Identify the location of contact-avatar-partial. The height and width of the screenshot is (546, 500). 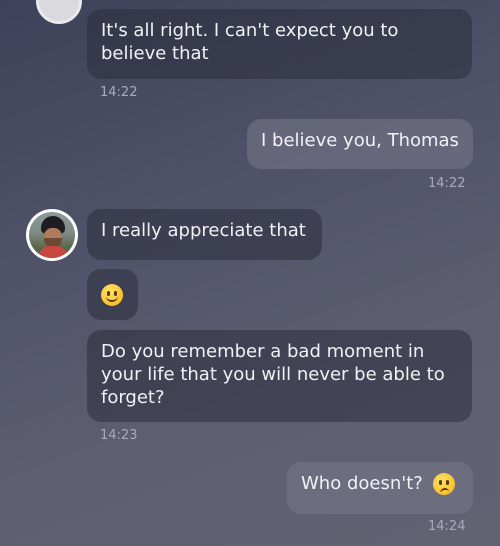
(59, 12).